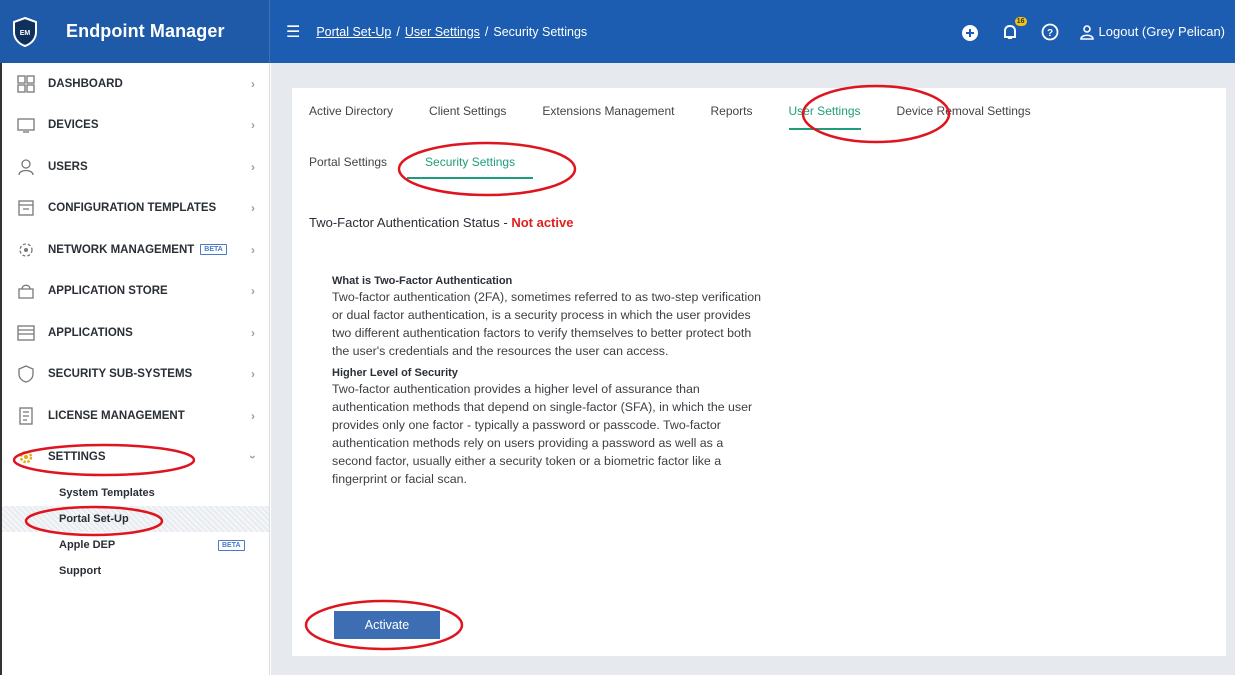  Describe the element at coordinates (68, 166) in the screenshot. I see `sidebar-item-label: USERS` at that location.